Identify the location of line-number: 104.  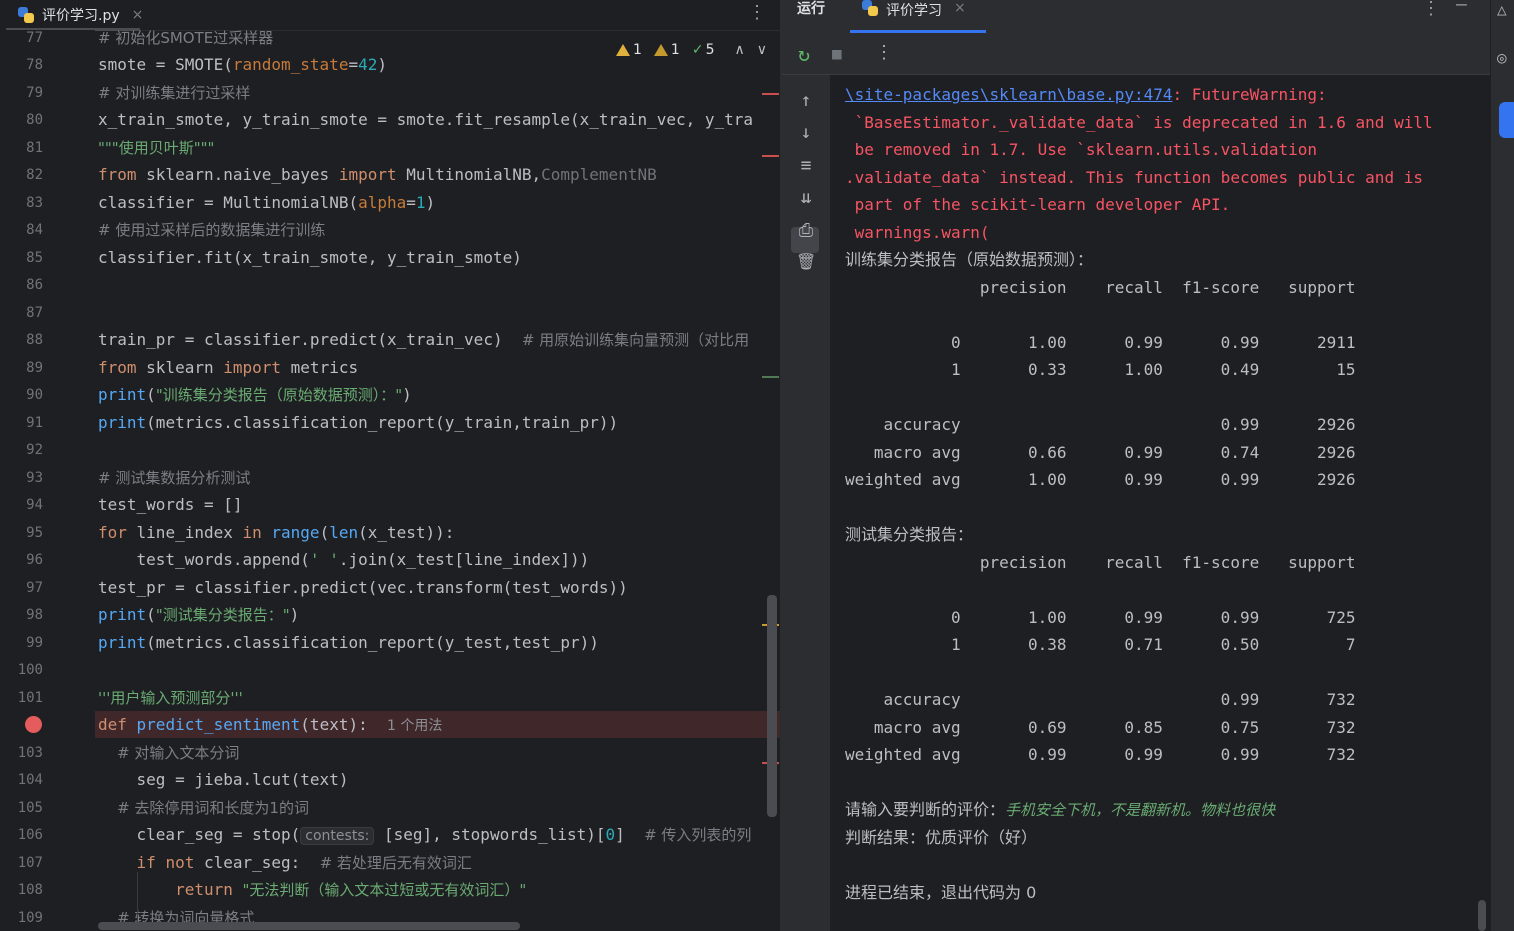
(21, 780).